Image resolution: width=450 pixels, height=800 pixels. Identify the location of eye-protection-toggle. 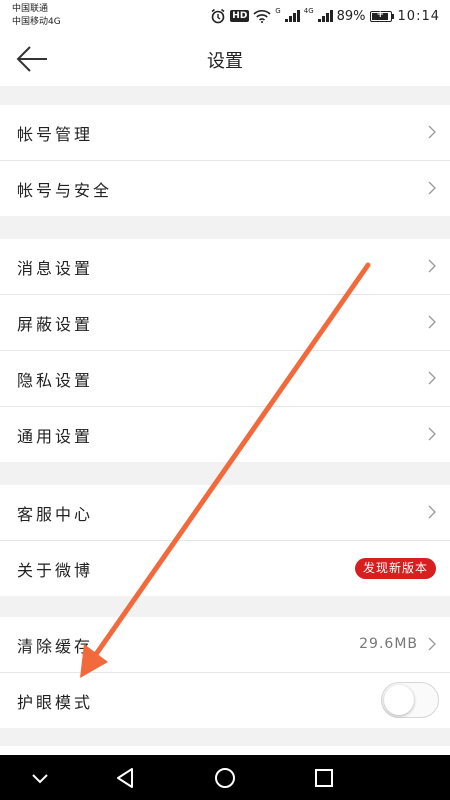
(410, 700).